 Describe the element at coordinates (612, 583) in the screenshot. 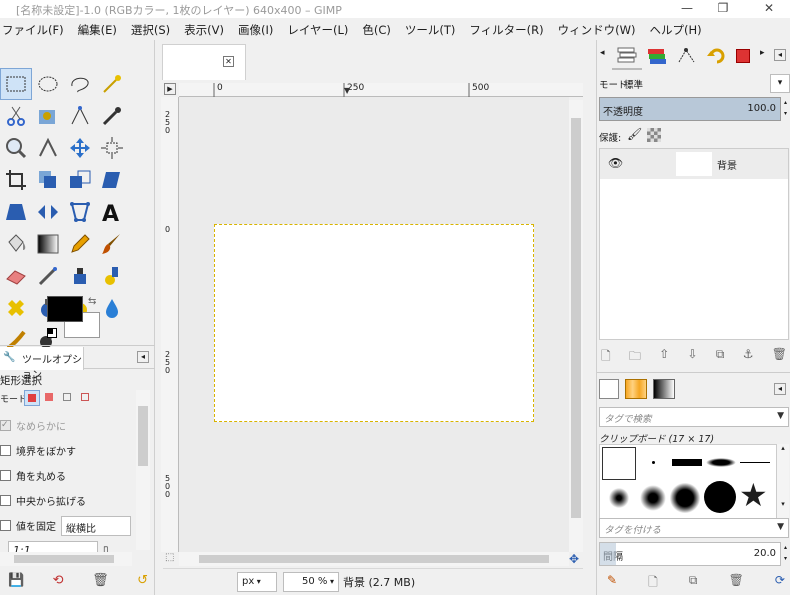

I see `edit-brush-icon: ✎` at that location.